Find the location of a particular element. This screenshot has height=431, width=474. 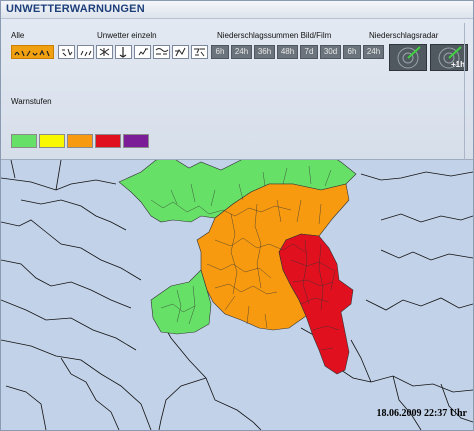

radar-label: Niederschlagsradar is located at coordinates (404, 35).